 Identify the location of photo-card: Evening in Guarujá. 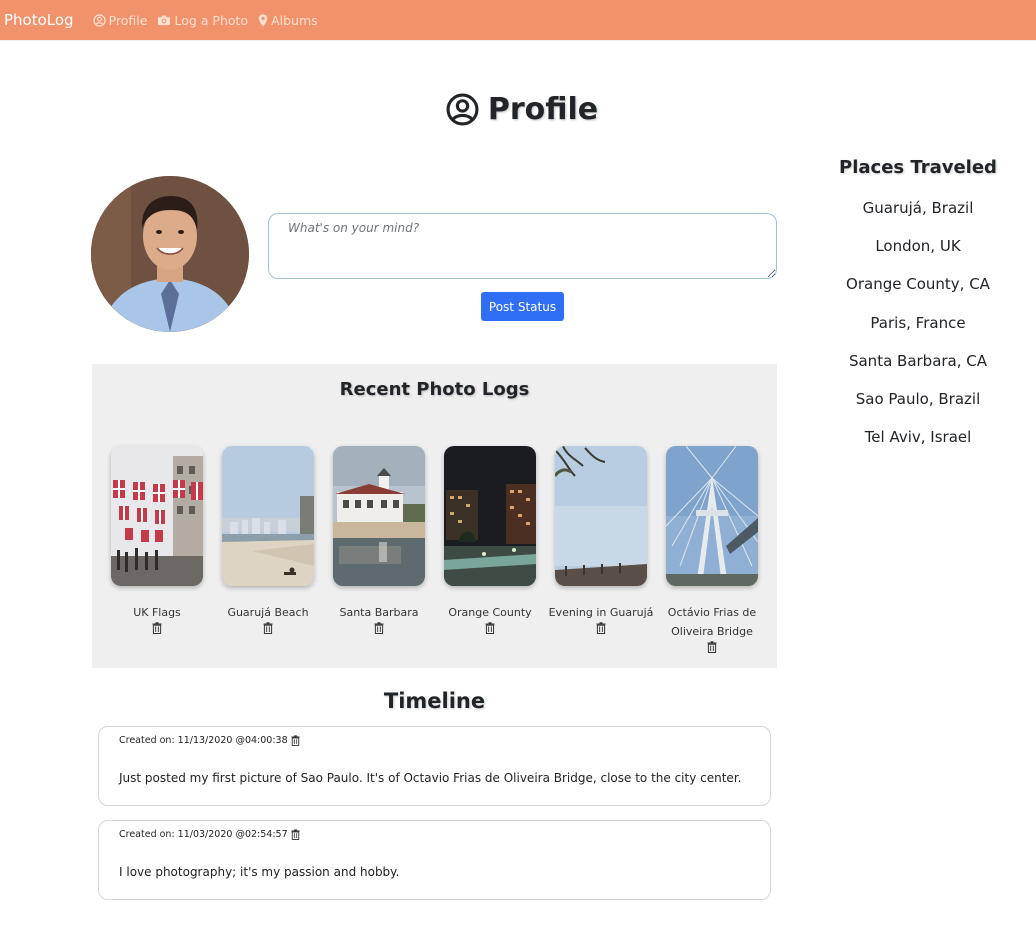
(601, 540).